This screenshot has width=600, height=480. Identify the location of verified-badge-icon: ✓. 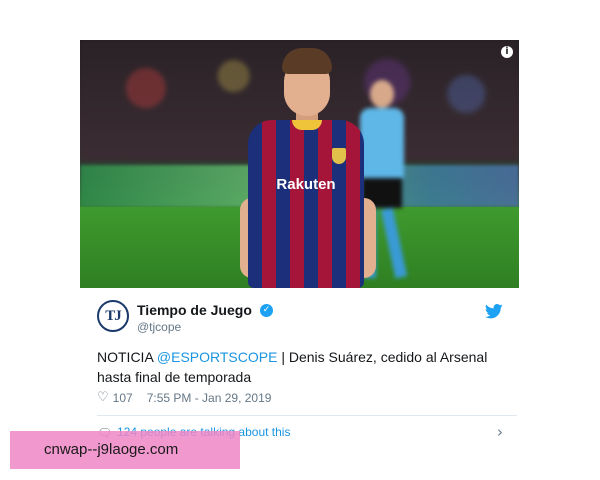
(266, 310).